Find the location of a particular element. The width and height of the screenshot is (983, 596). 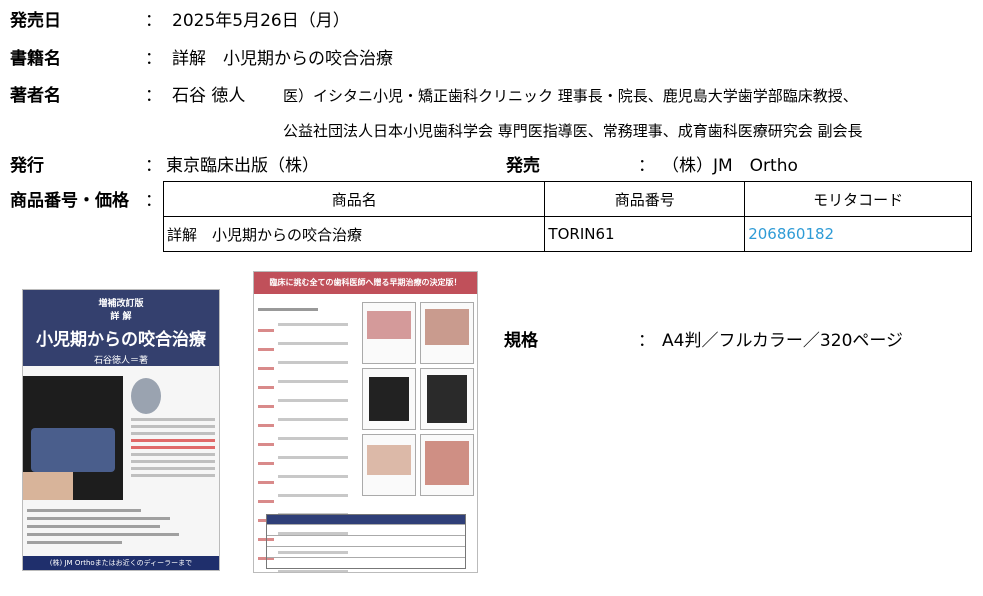

cover-author-profile is located at coordinates (173, 438).